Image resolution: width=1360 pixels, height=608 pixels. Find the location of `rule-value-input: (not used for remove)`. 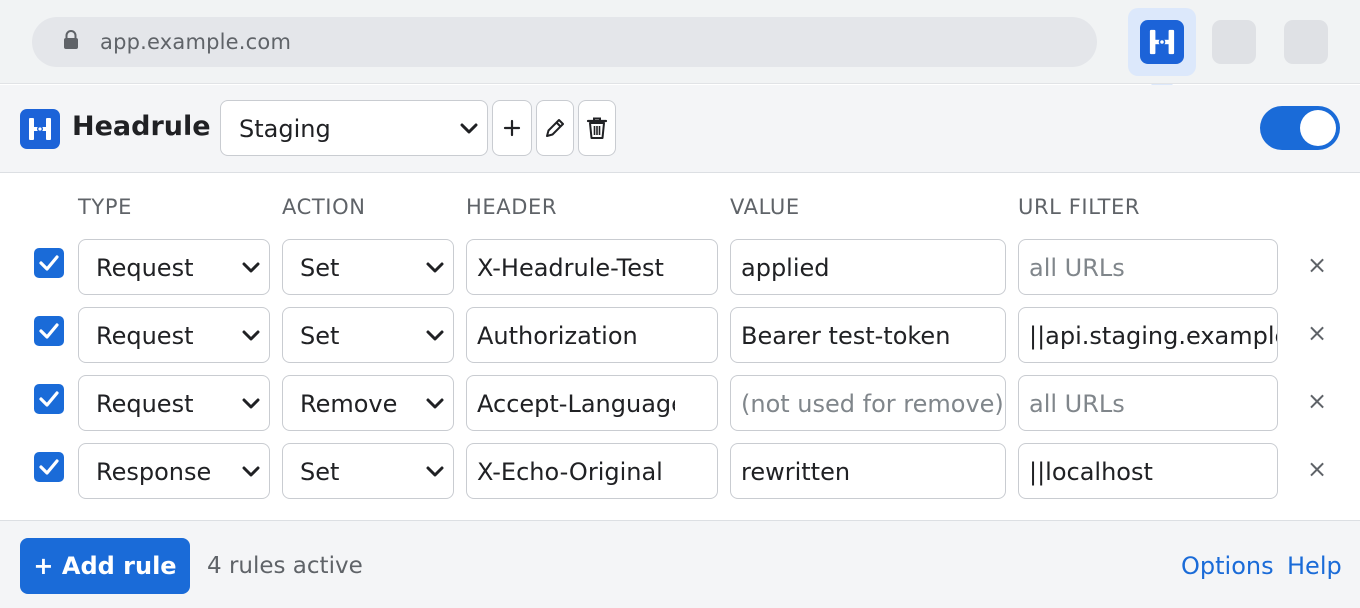

rule-value-input: (not used for remove) is located at coordinates (868, 403).